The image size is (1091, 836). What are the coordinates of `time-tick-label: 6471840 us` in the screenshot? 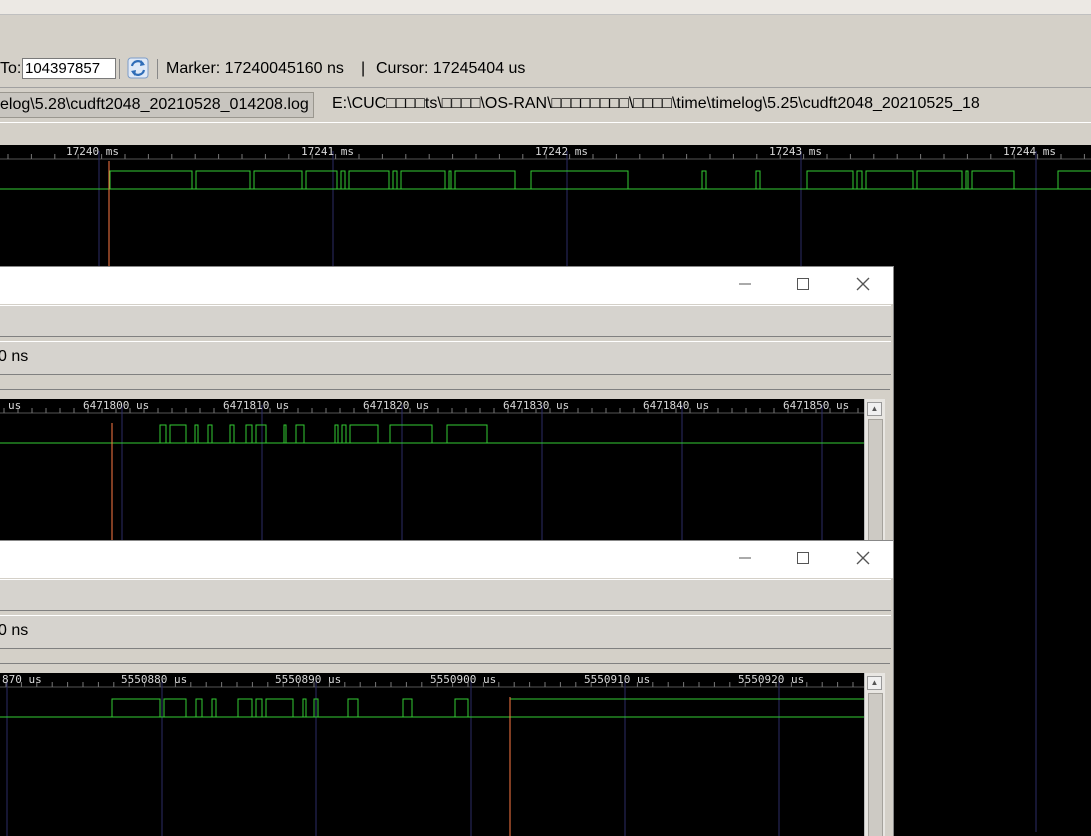 It's located at (676, 405).